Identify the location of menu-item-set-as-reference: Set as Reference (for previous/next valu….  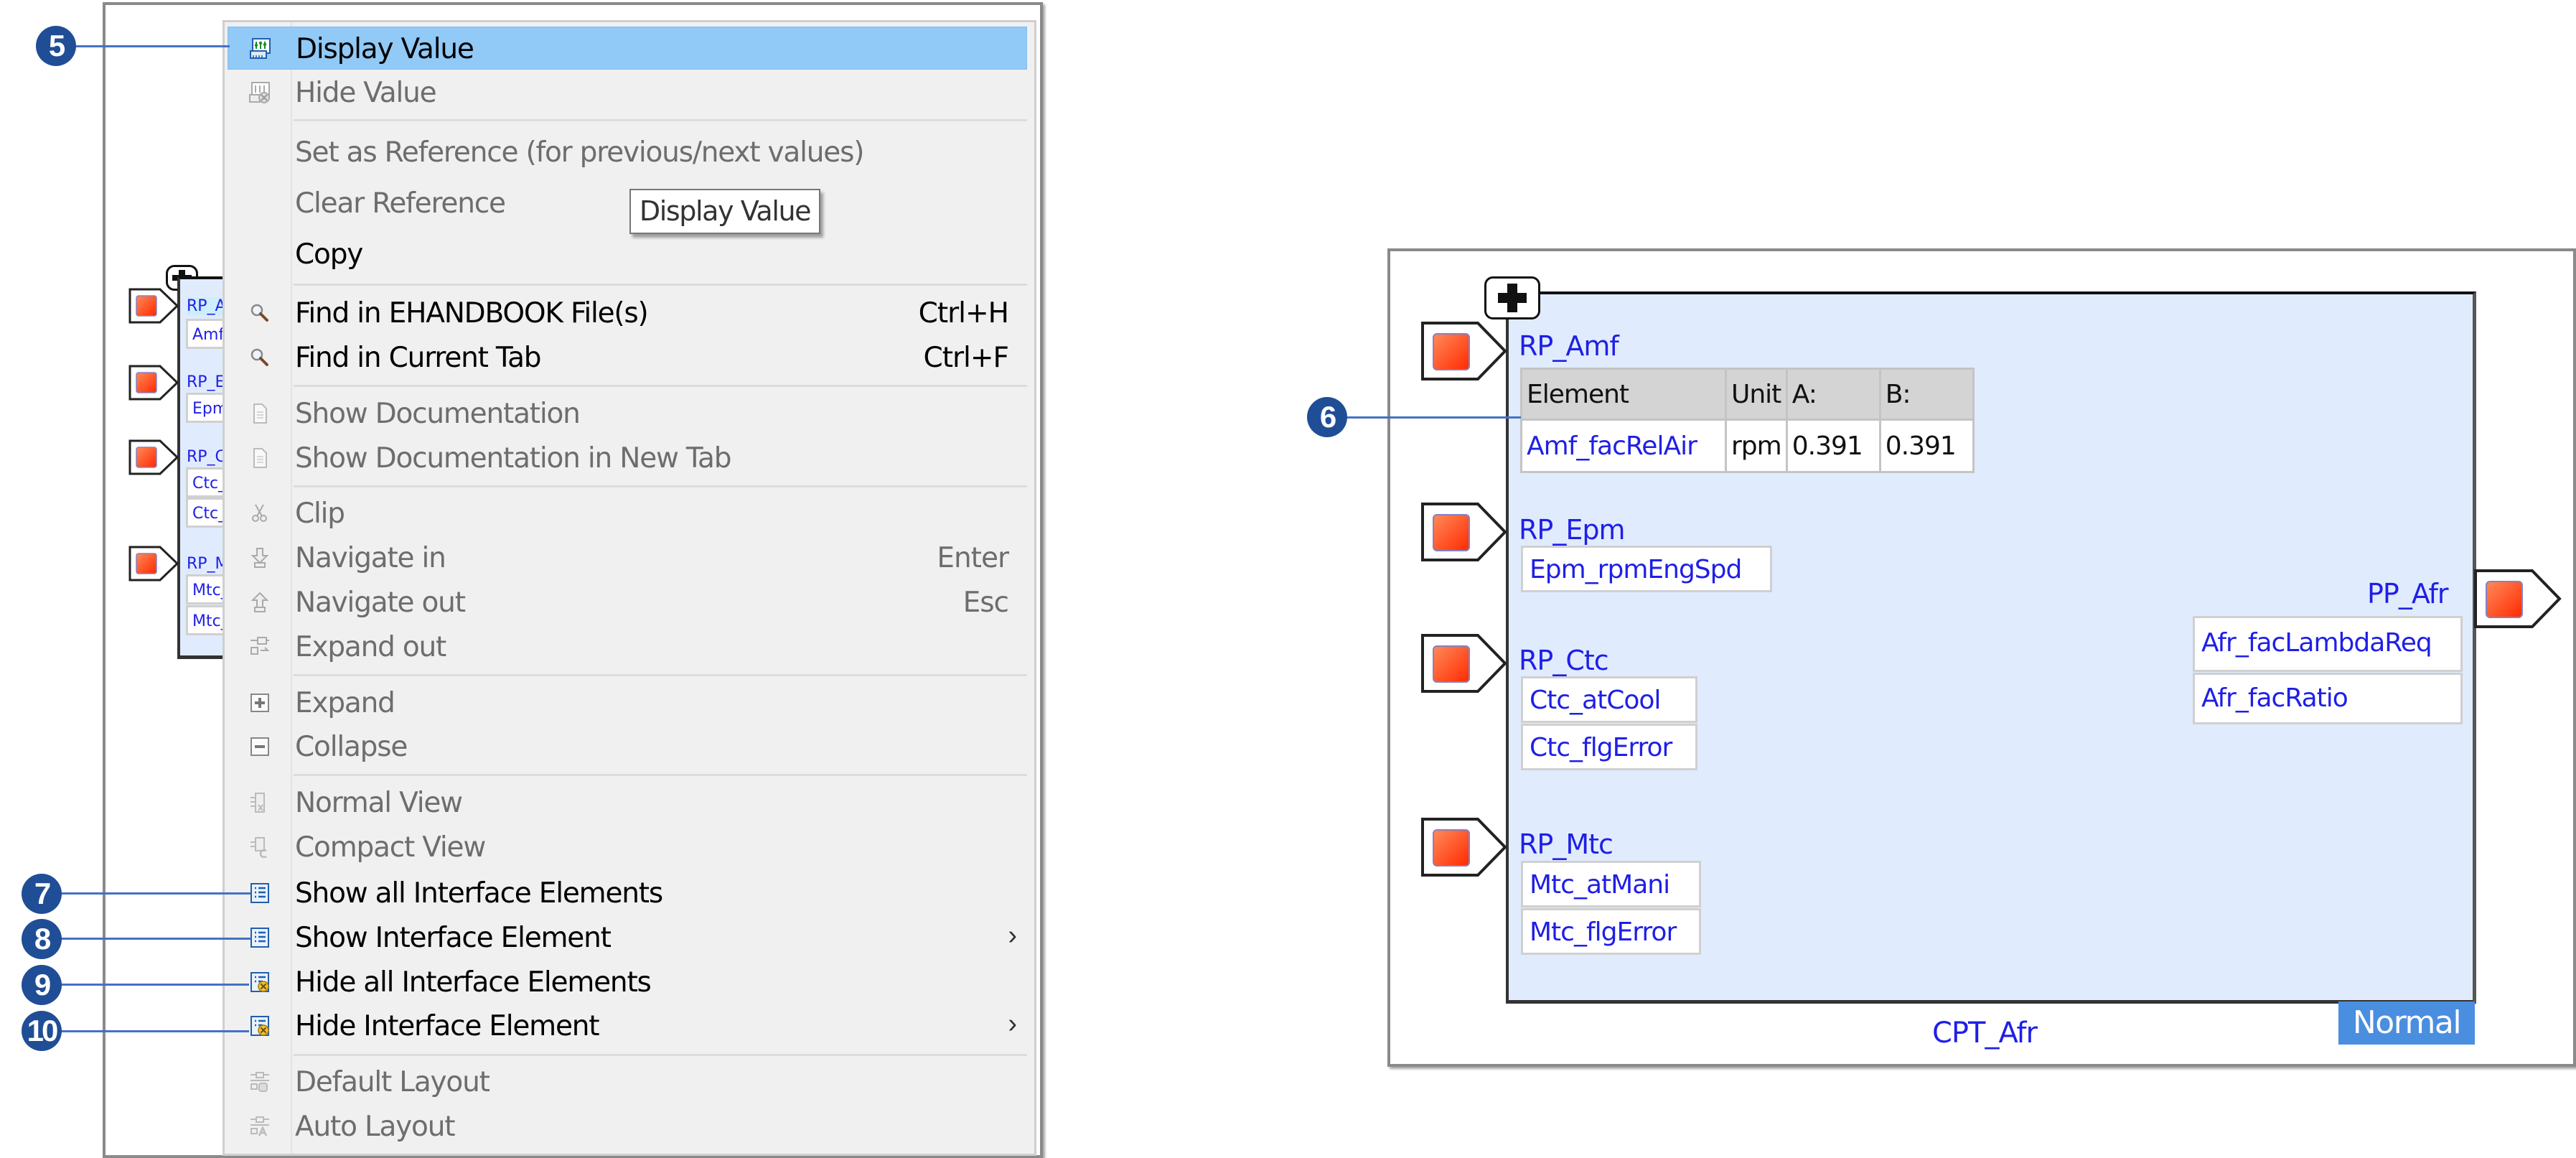
(628, 152).